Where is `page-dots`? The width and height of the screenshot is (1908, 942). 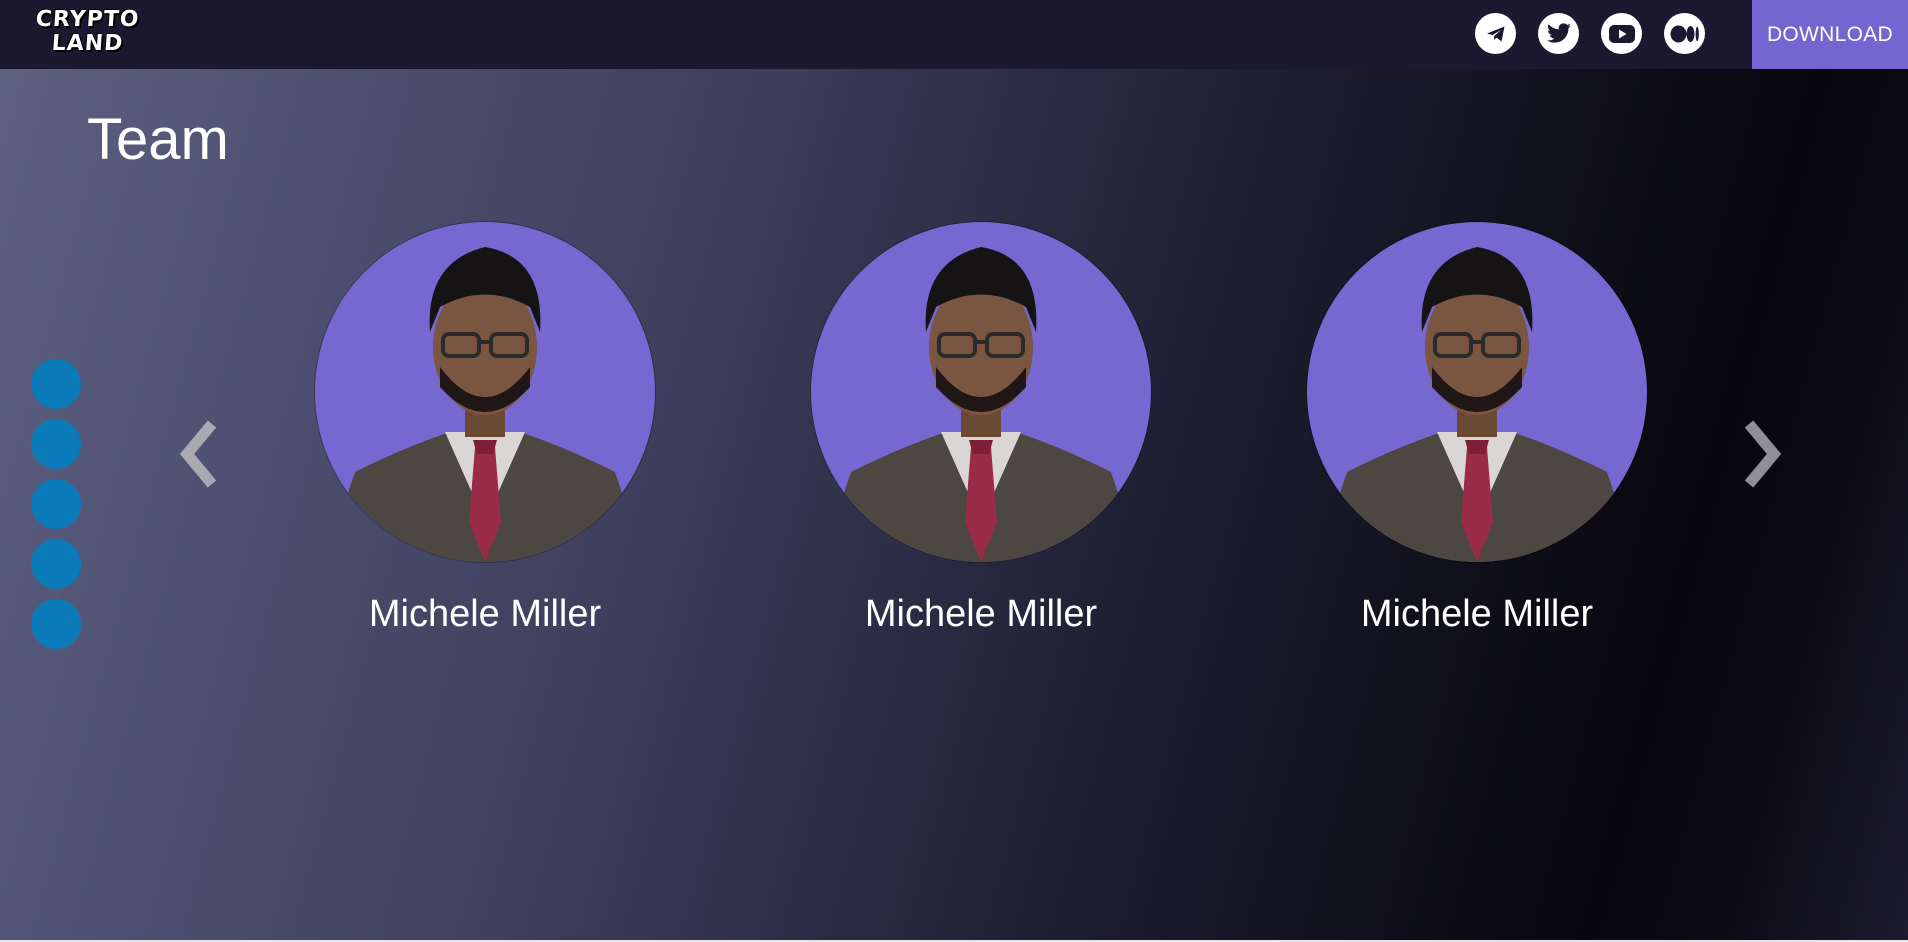
page-dots is located at coordinates (56, 504).